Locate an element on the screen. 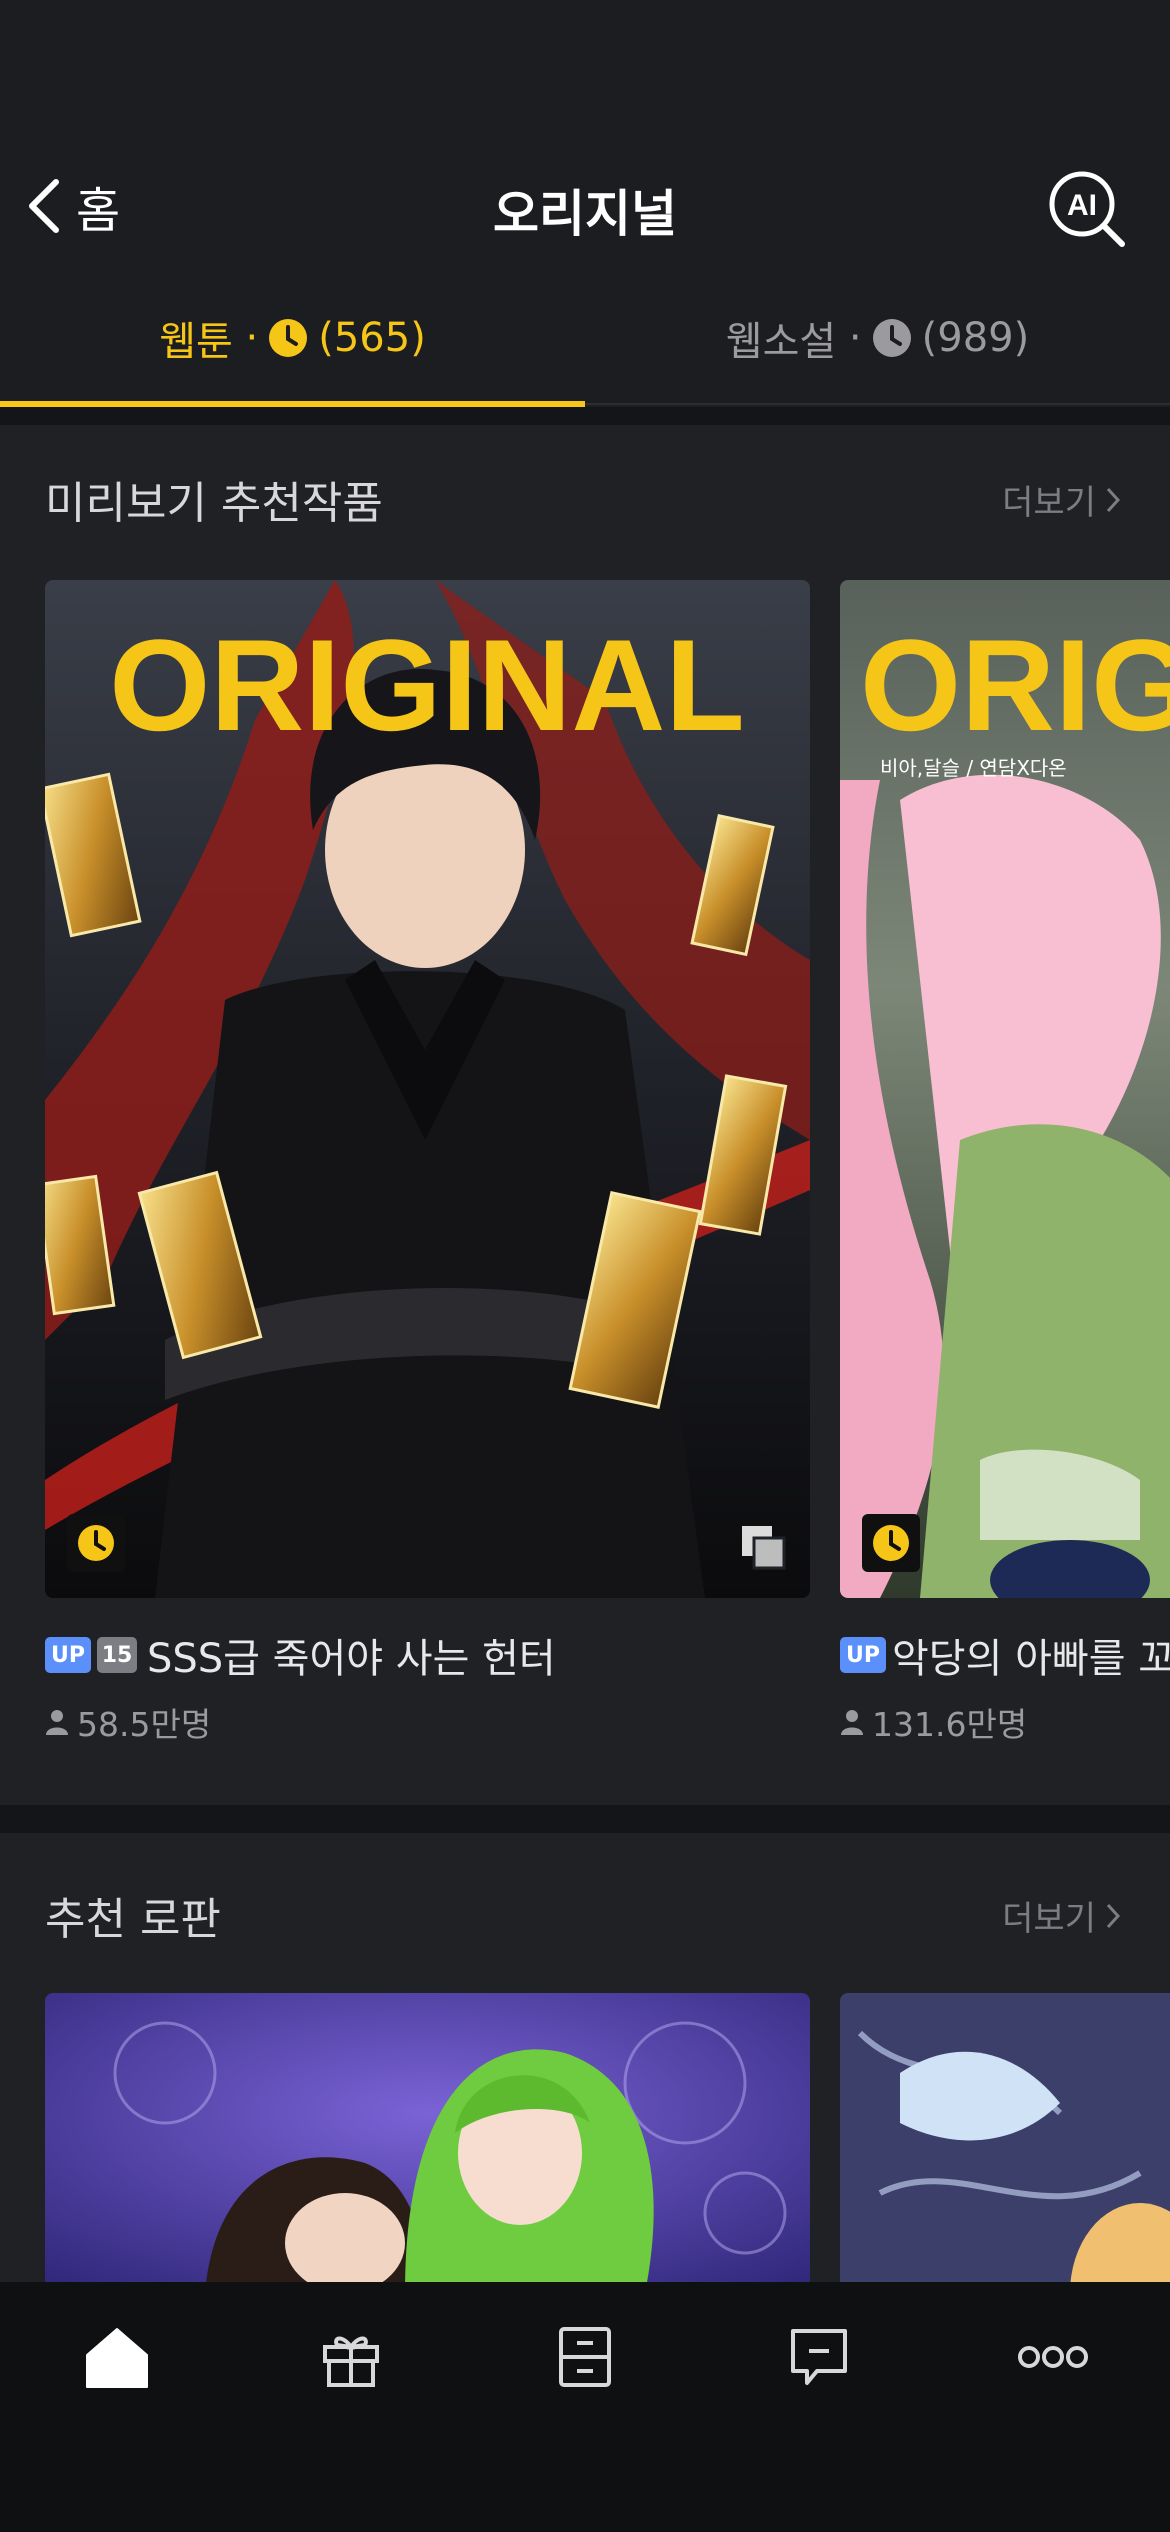 The image size is (1170, 2532). comment-icon is located at coordinates (819, 2357).